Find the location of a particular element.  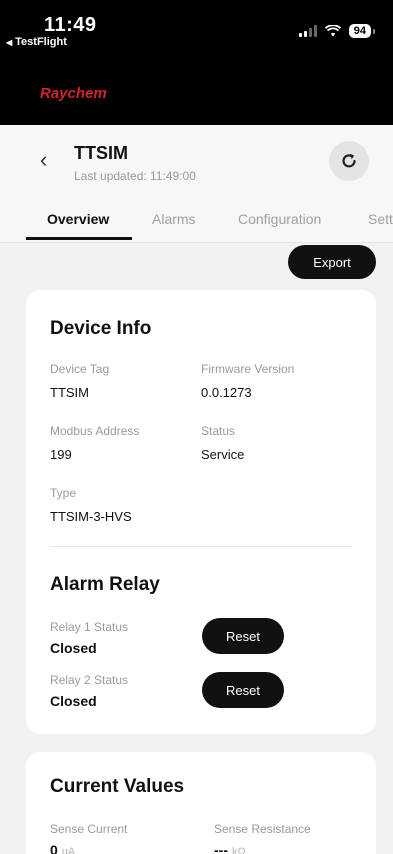

firmware-version-label: Firmware Version is located at coordinates (248, 369).